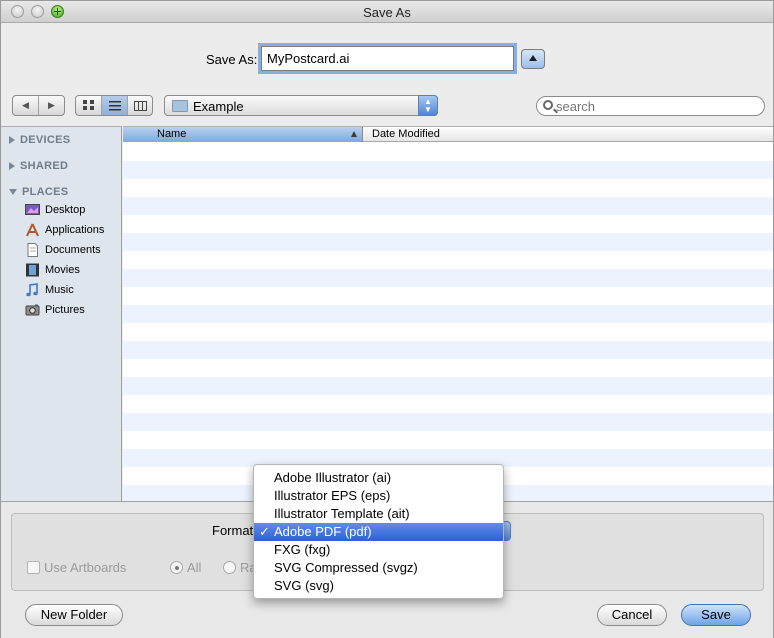 The width and height of the screenshot is (774, 638). I want to click on music-icon, so click(32, 290).